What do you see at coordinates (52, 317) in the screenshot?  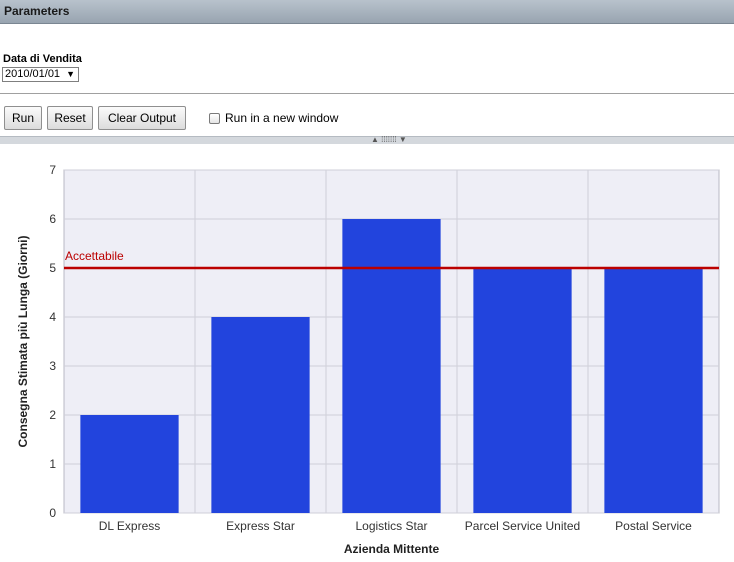 I see `y-tick-label: 4` at bounding box center [52, 317].